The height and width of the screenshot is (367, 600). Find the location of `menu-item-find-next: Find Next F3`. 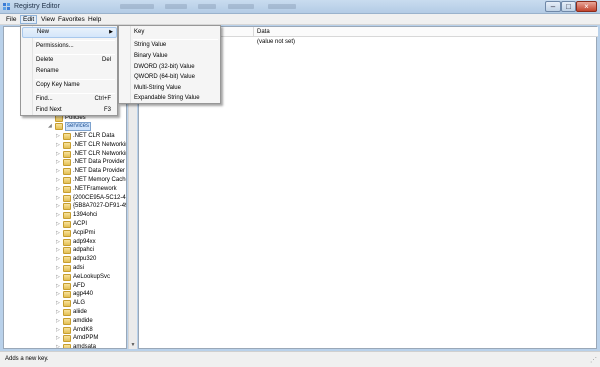

menu-item-find-next: Find Next F3 is located at coordinates (69, 110).